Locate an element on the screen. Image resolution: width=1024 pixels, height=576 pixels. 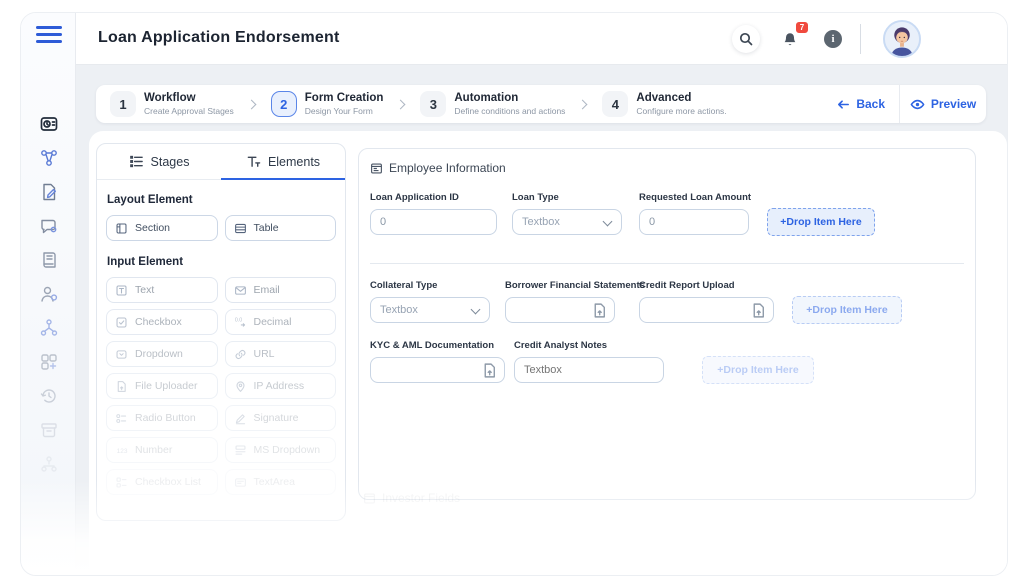
step-form-creation: 2 Form Creation Design Your Form is located at coordinates (327, 104).